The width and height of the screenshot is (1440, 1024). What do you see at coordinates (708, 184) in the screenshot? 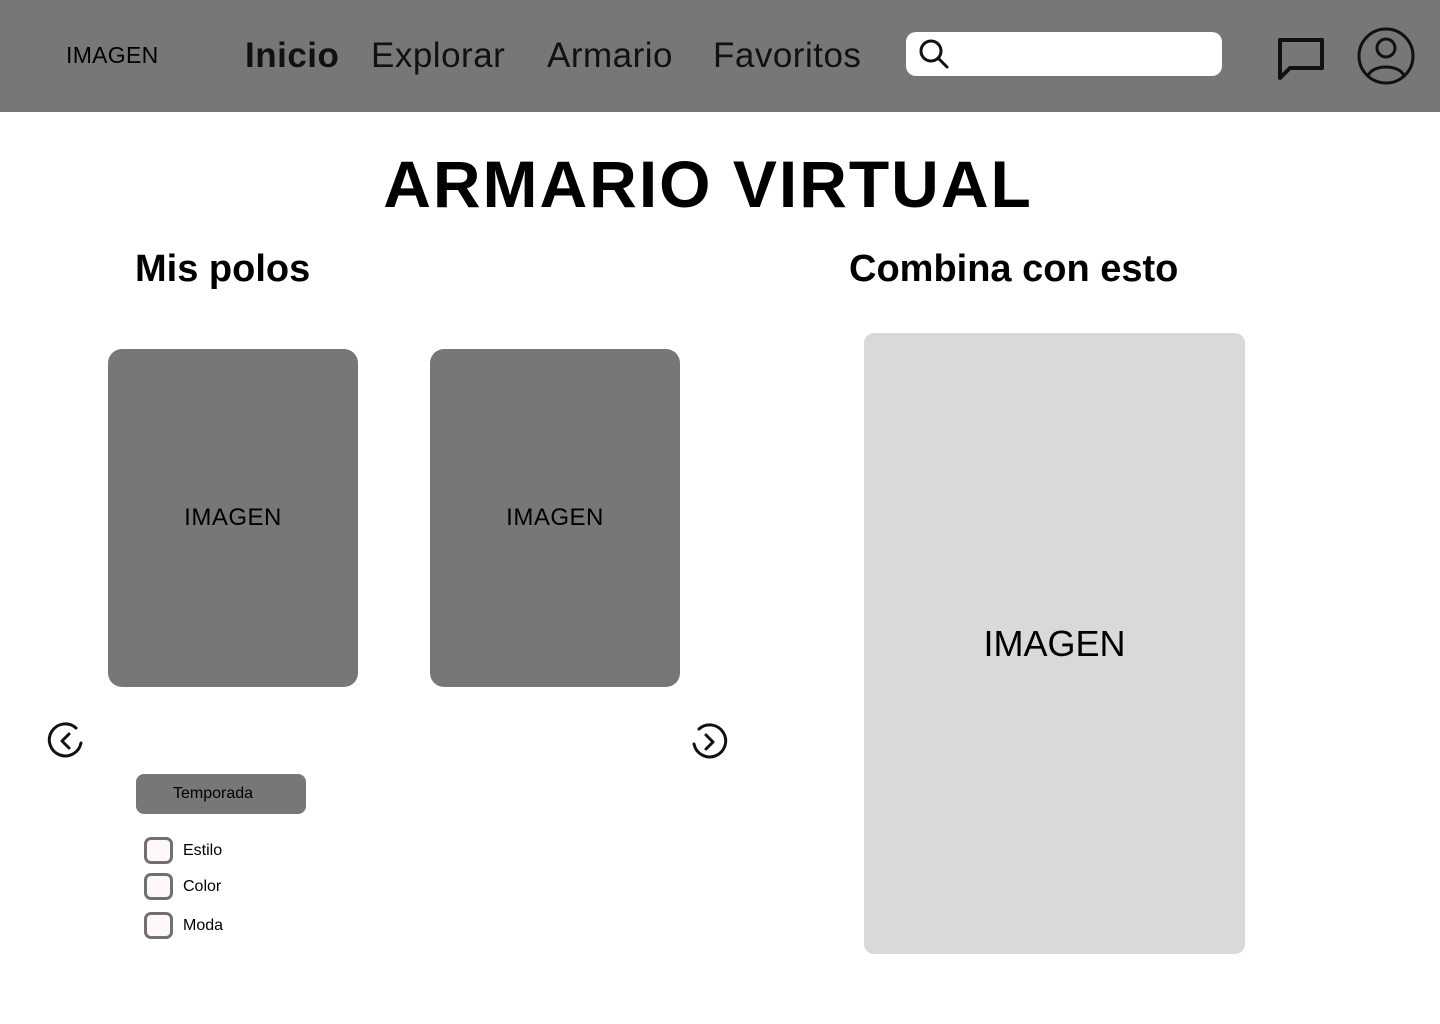
I see `page-title: ARMARIO VIRTUAL` at bounding box center [708, 184].